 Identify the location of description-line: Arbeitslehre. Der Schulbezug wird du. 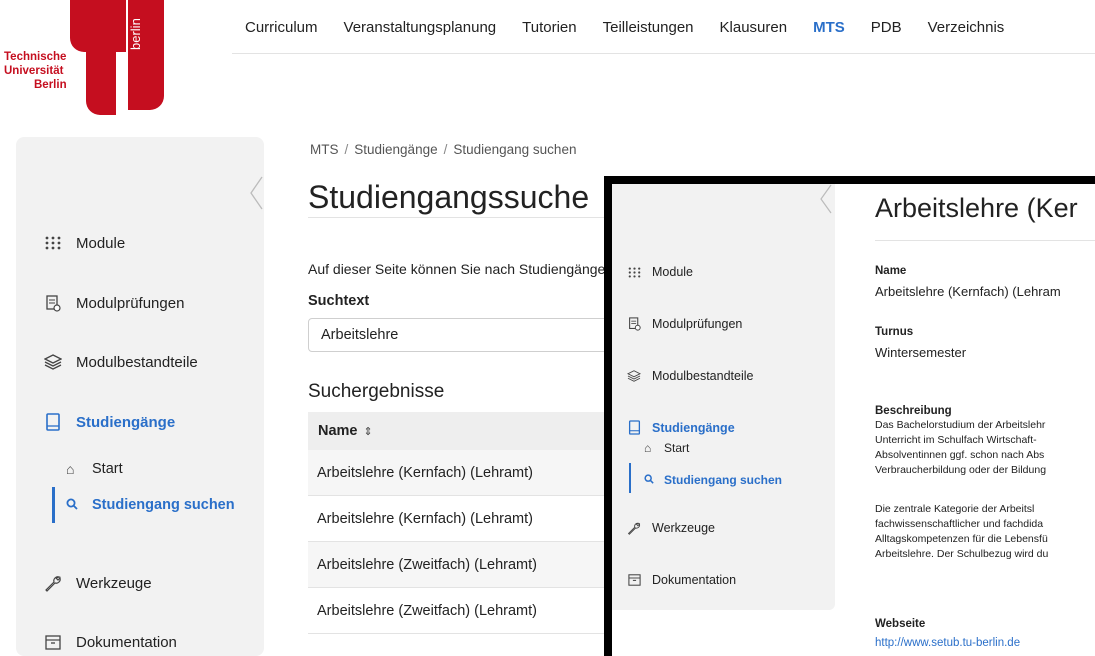
(962, 554).